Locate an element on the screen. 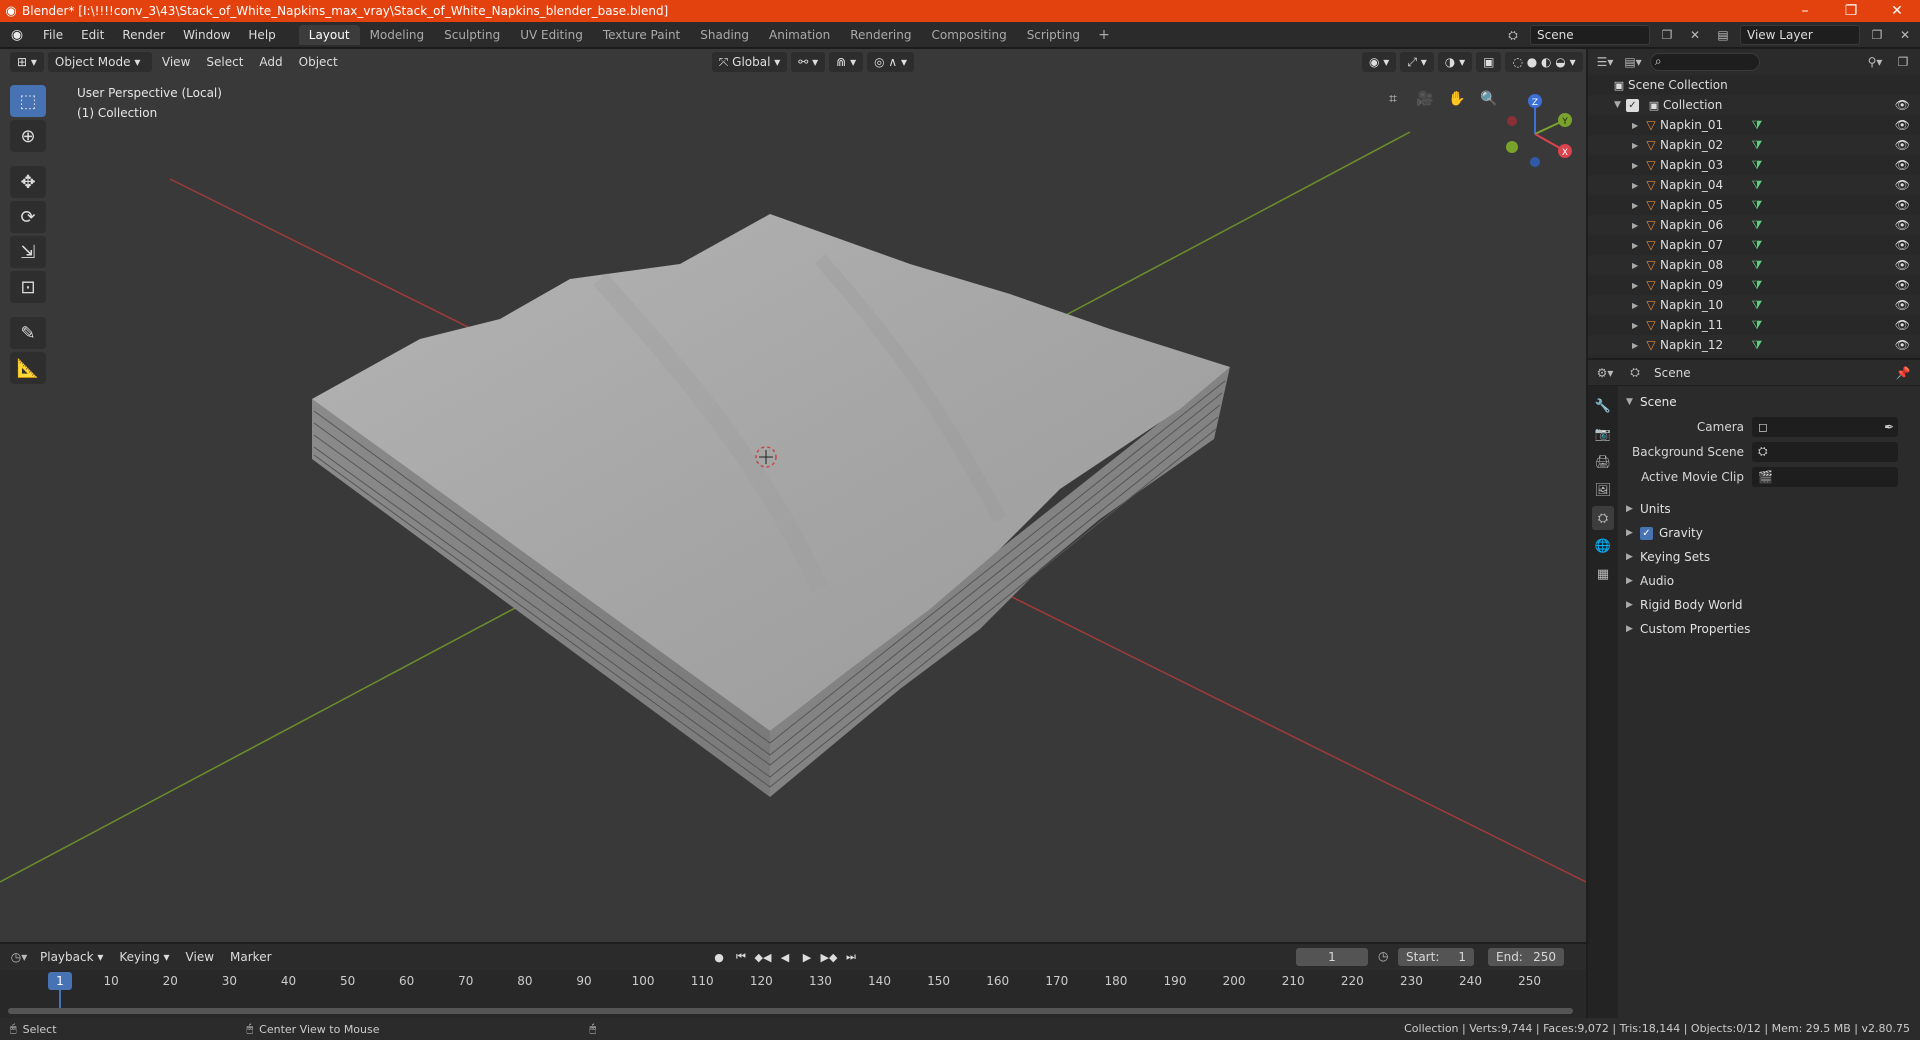 The height and width of the screenshot is (1040, 1920). render-tab-icon: 📷 is located at coordinates (1603, 434).